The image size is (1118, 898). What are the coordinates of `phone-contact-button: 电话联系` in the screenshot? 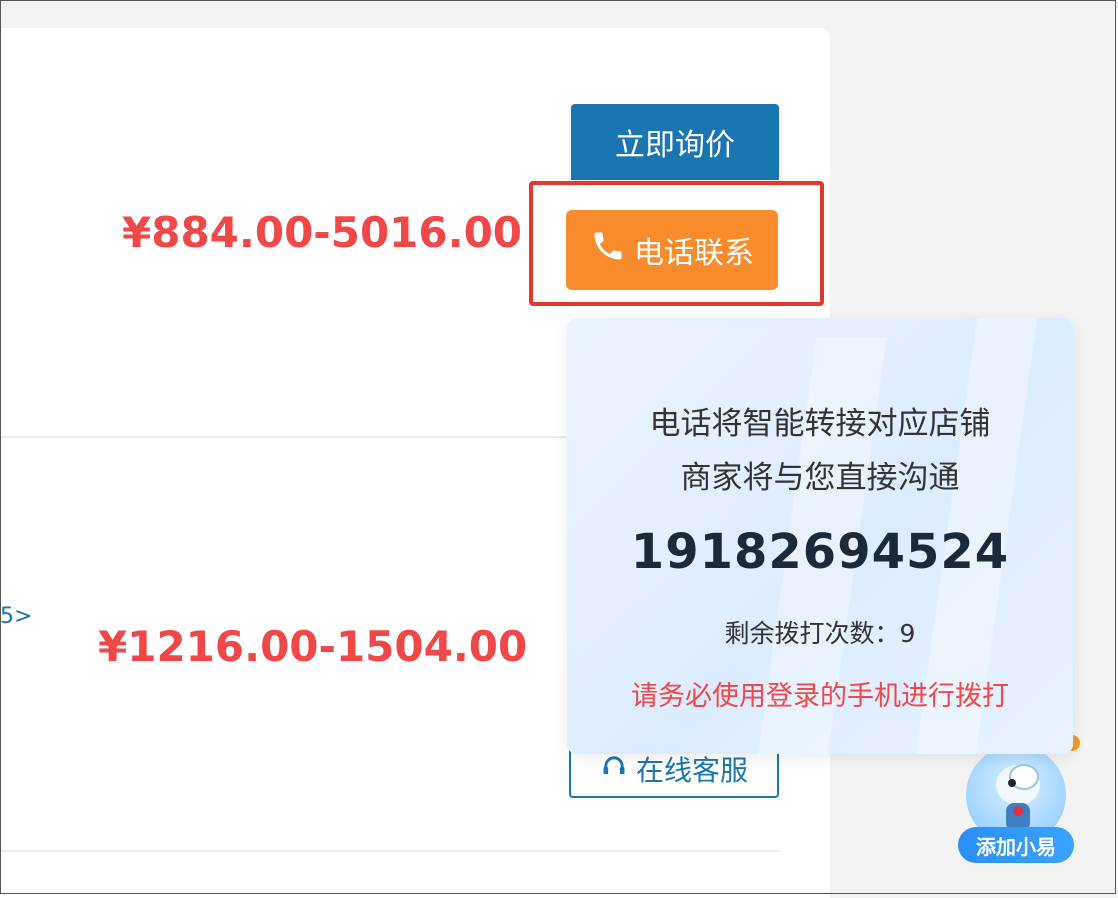 It's located at (672, 250).